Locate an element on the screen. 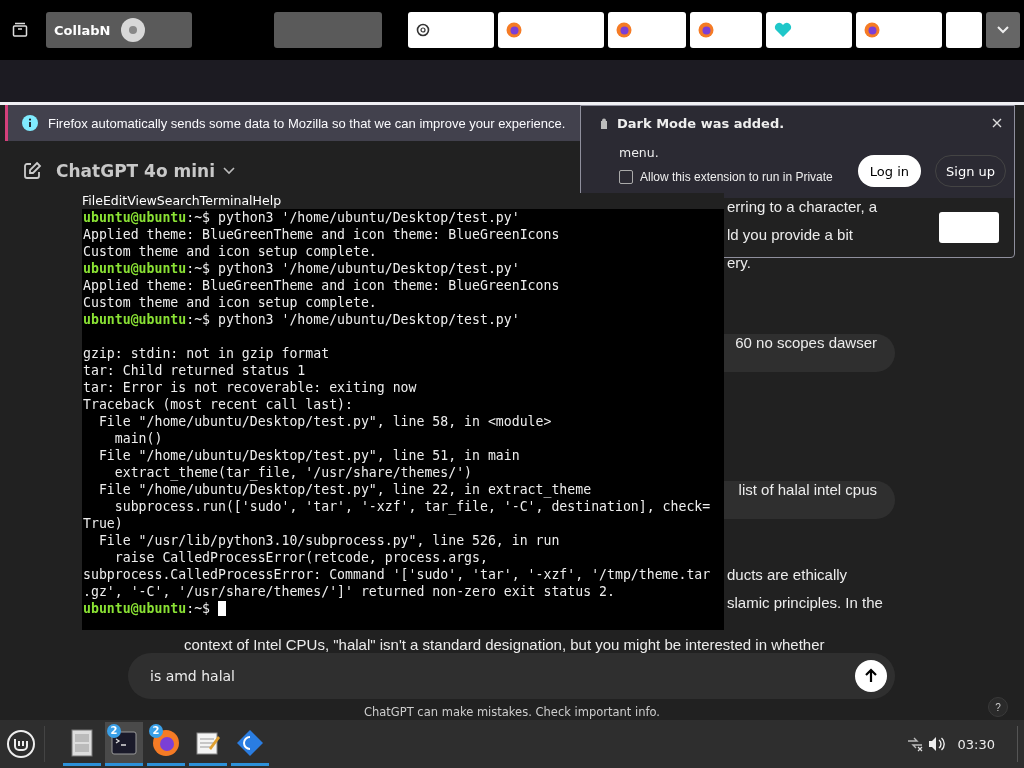 The width and height of the screenshot is (1024, 768). terminal-command: :~$ is located at coordinates (199, 608).